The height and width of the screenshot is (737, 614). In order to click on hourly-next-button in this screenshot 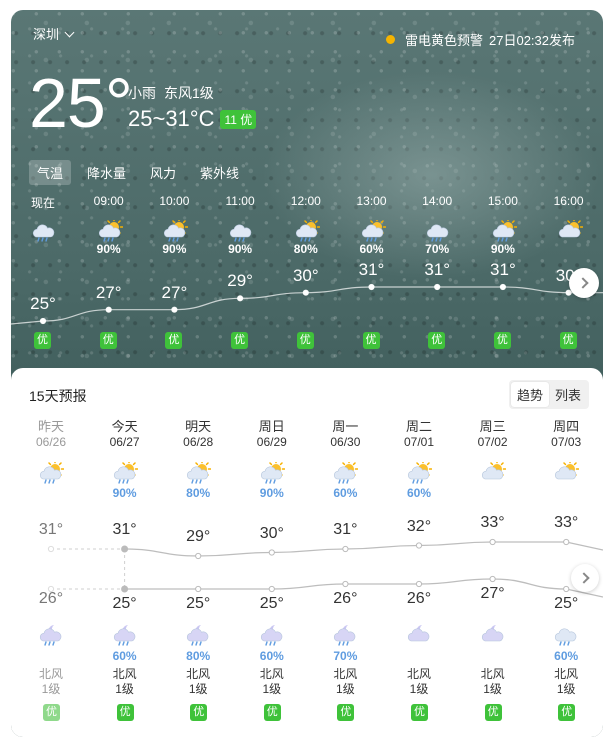, I will do `click(584, 283)`.